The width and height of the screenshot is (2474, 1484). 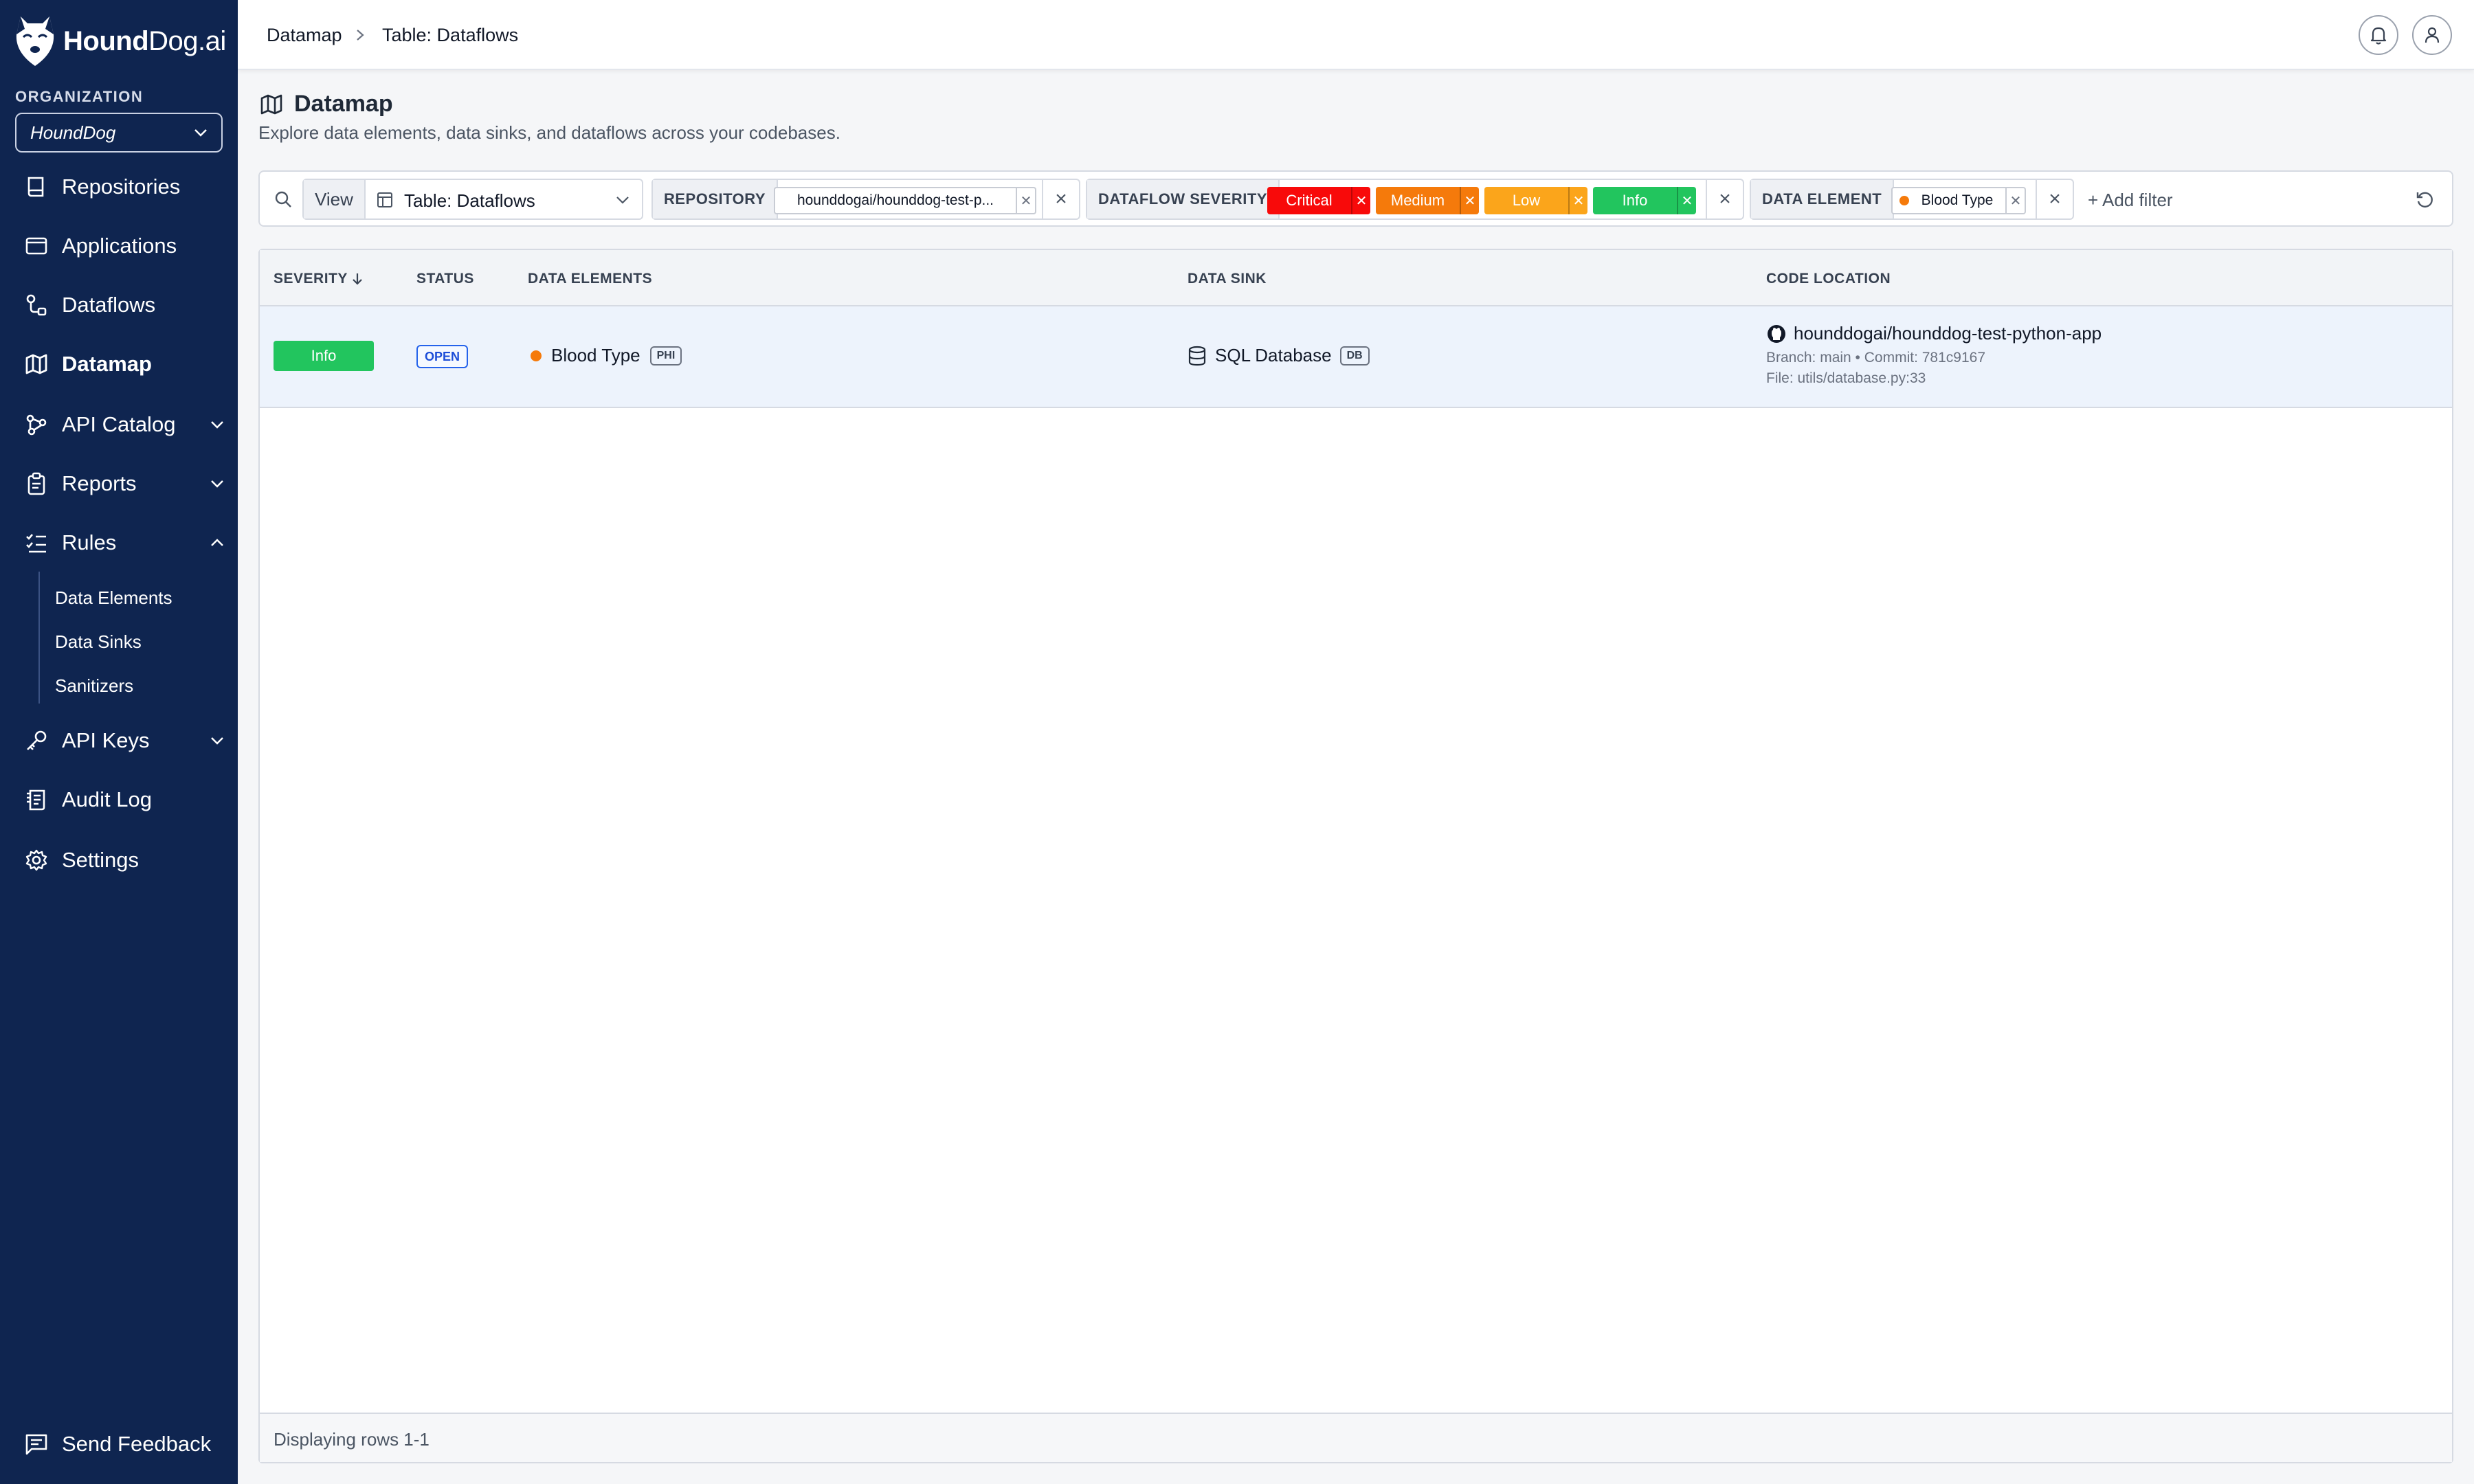 I want to click on column-header-data-sink: DATA SINK, so click(x=1227, y=279).